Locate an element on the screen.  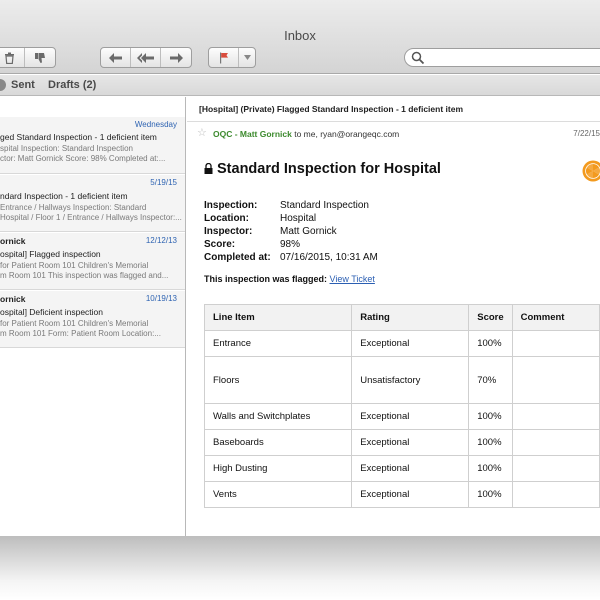
table-row: Floors Unsatisfactory 70% is located at coordinates (401, 380).